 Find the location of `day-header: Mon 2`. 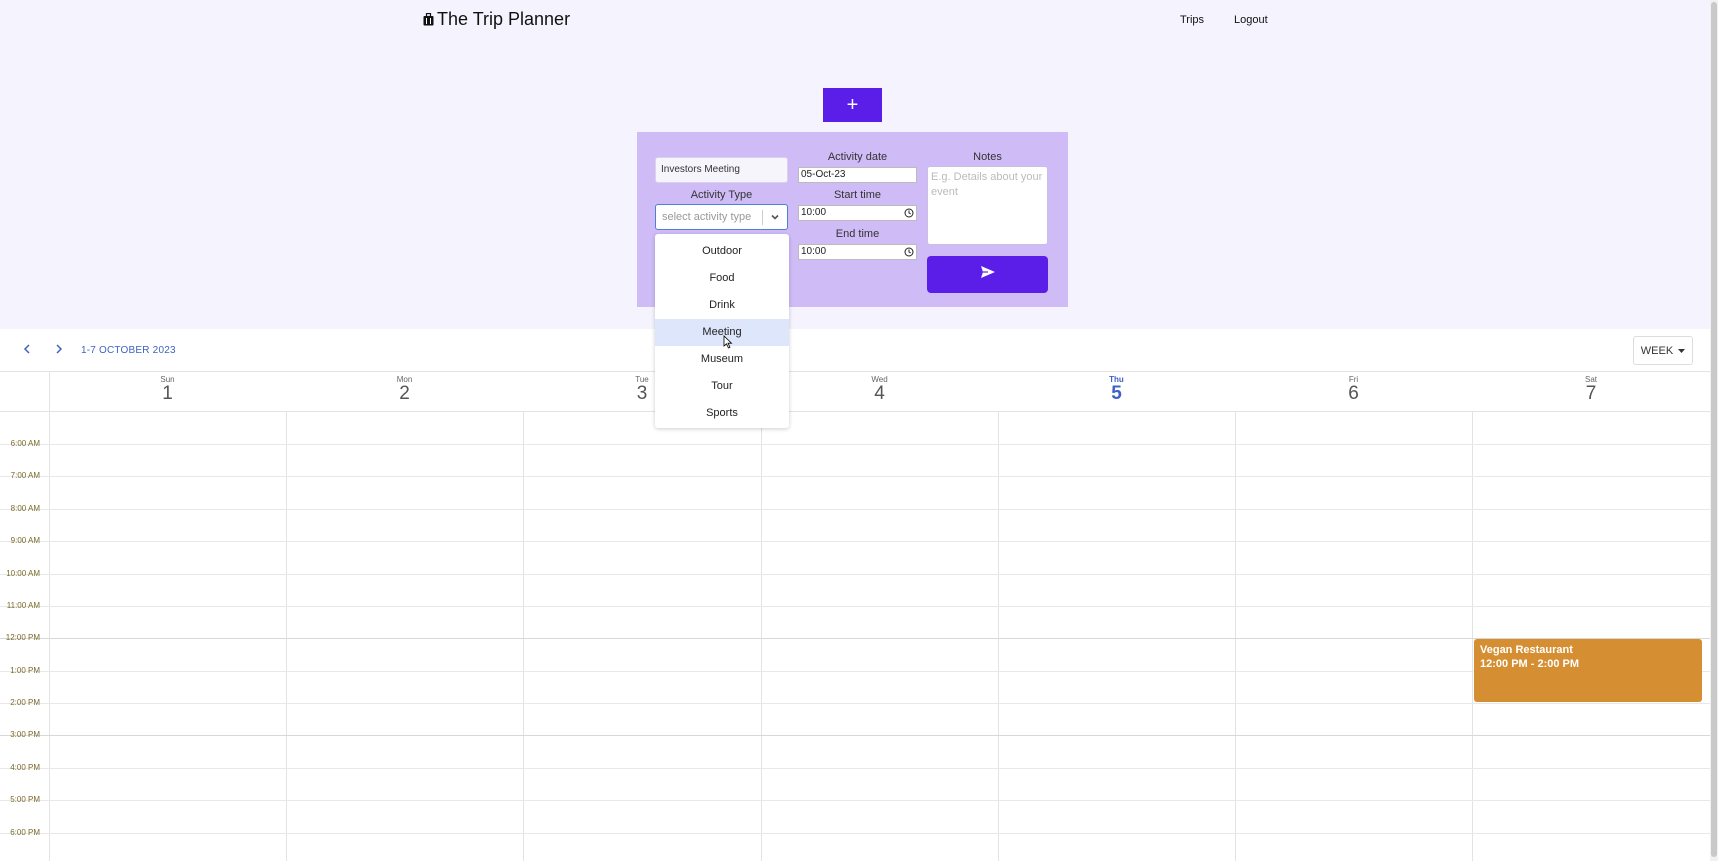

day-header: Mon 2 is located at coordinates (404, 392).